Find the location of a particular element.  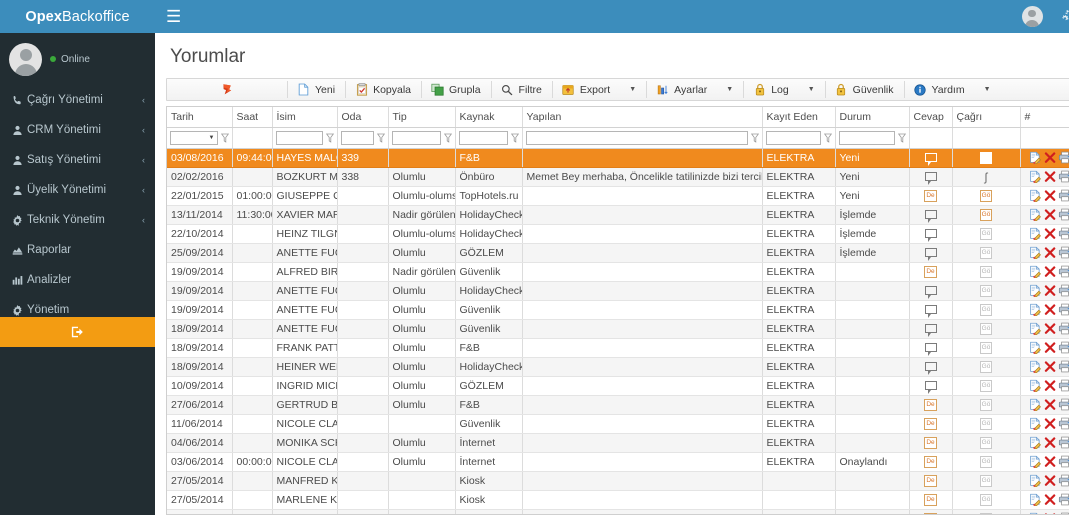

column-header-cevap: Cevap is located at coordinates (931, 117).